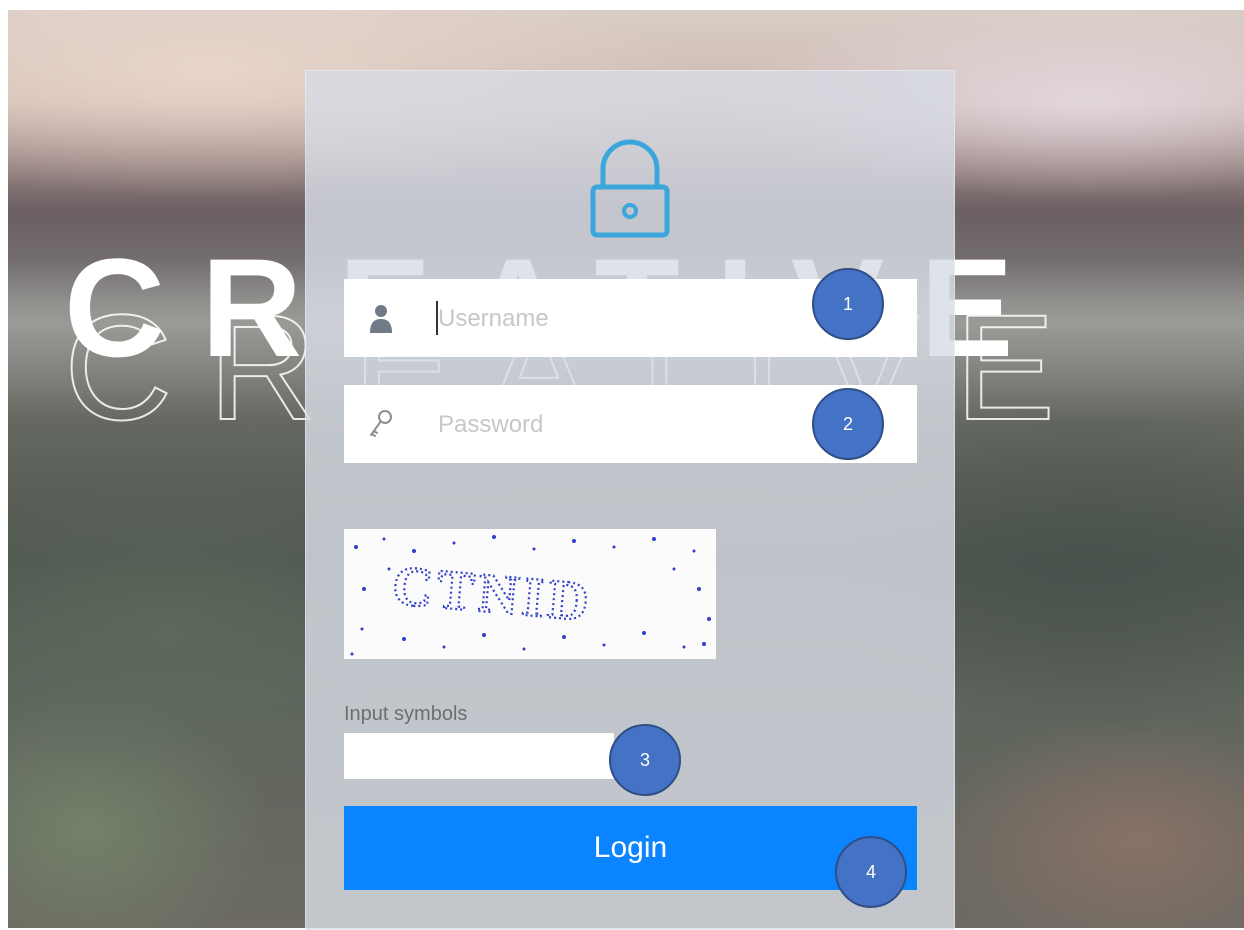 This screenshot has width=1244, height=930. I want to click on login-button: Login, so click(630, 848).